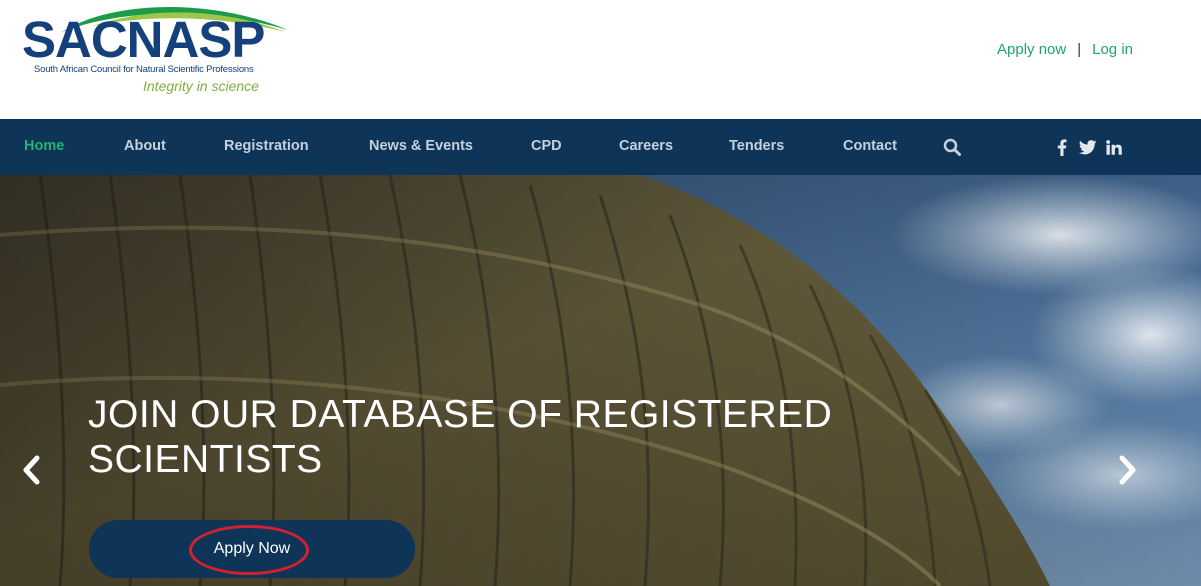  What do you see at coordinates (201, 86) in the screenshot?
I see `logo-tagline: Integrity in science` at bounding box center [201, 86].